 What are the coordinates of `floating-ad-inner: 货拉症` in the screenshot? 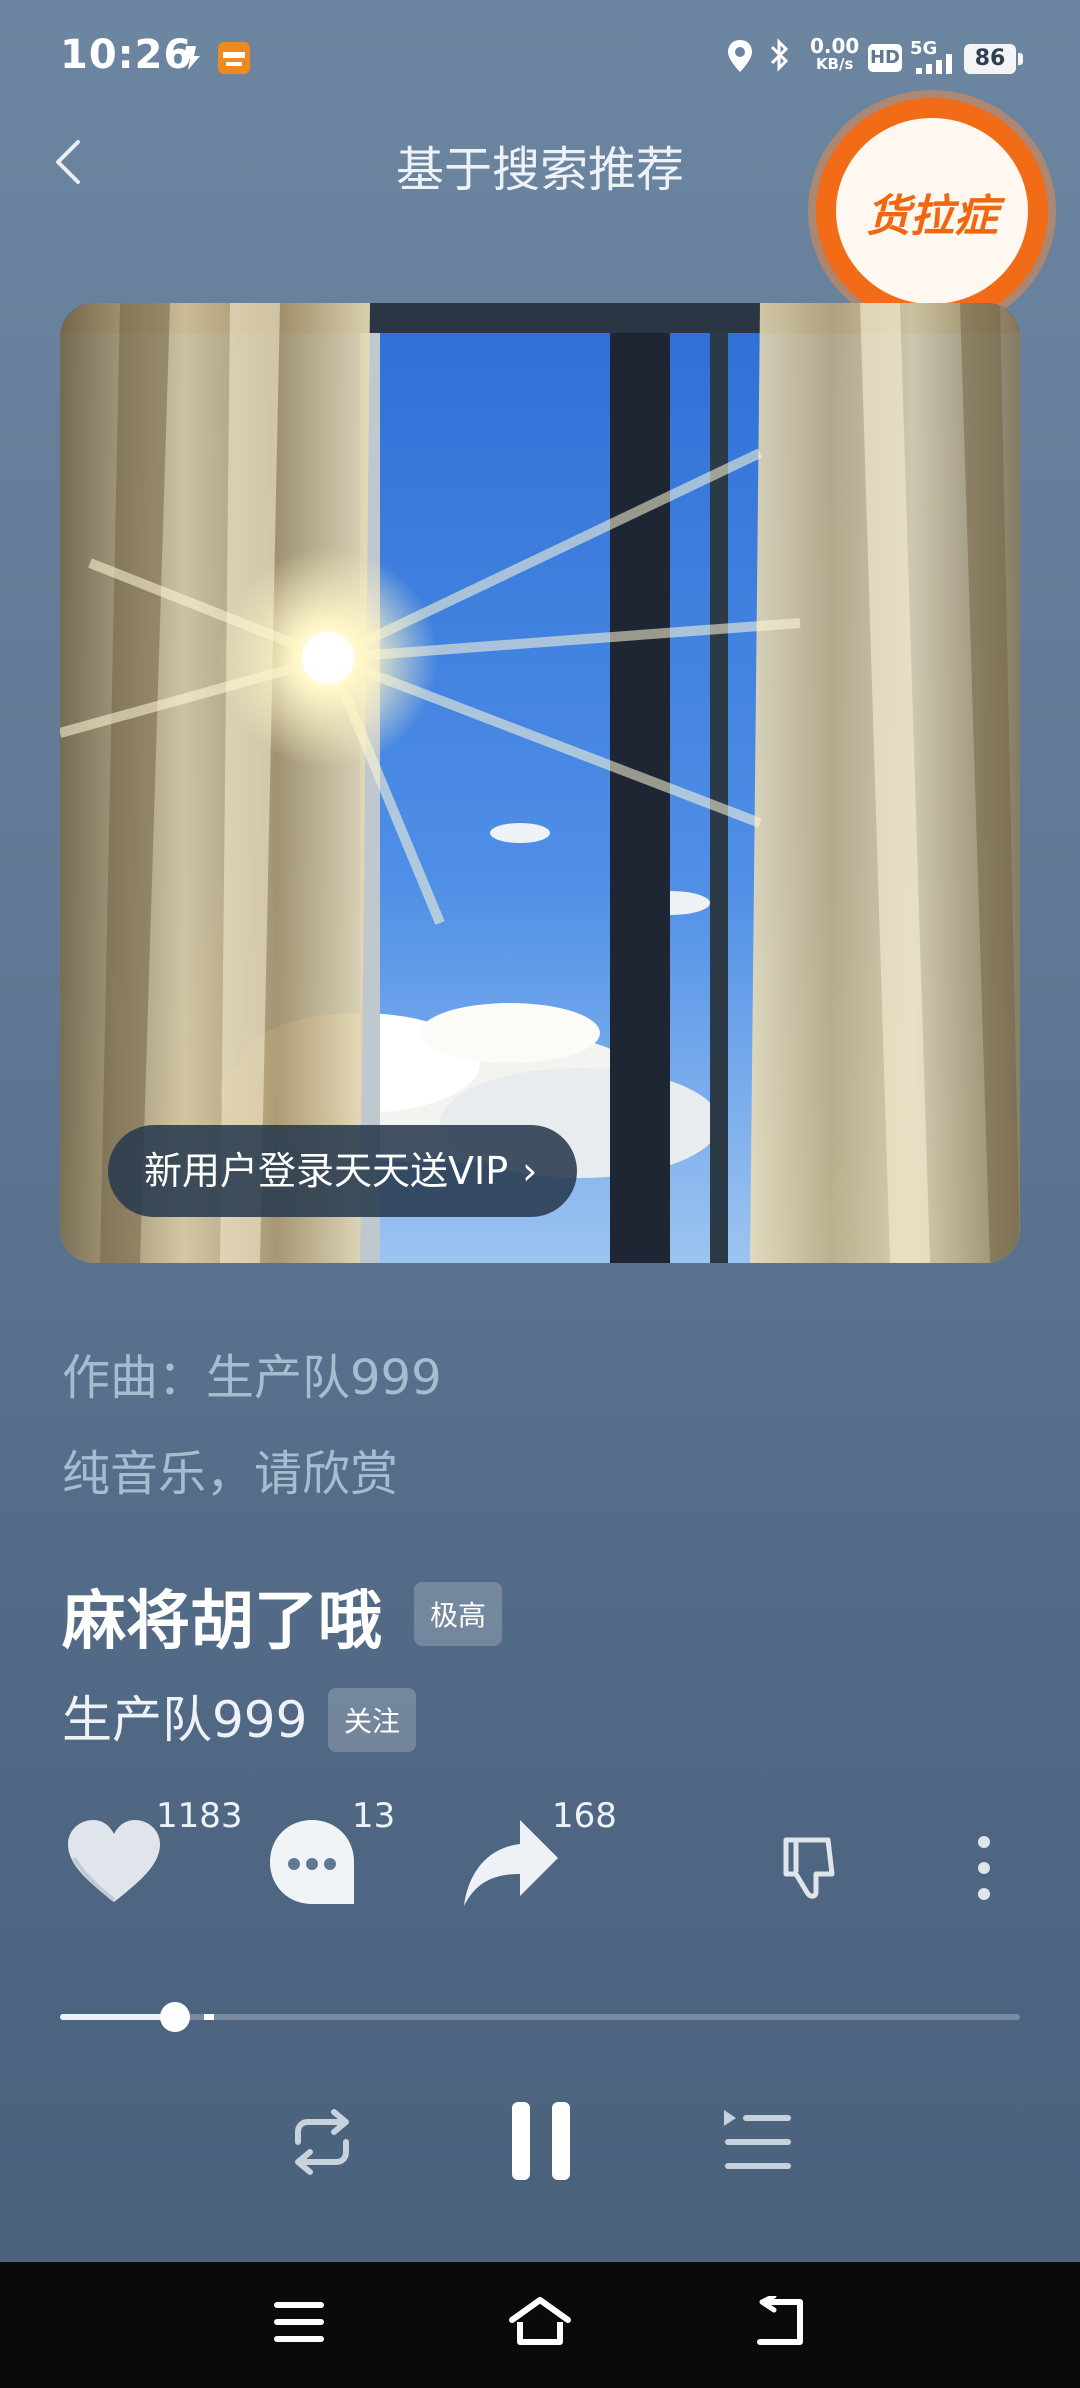 It's located at (932, 211).